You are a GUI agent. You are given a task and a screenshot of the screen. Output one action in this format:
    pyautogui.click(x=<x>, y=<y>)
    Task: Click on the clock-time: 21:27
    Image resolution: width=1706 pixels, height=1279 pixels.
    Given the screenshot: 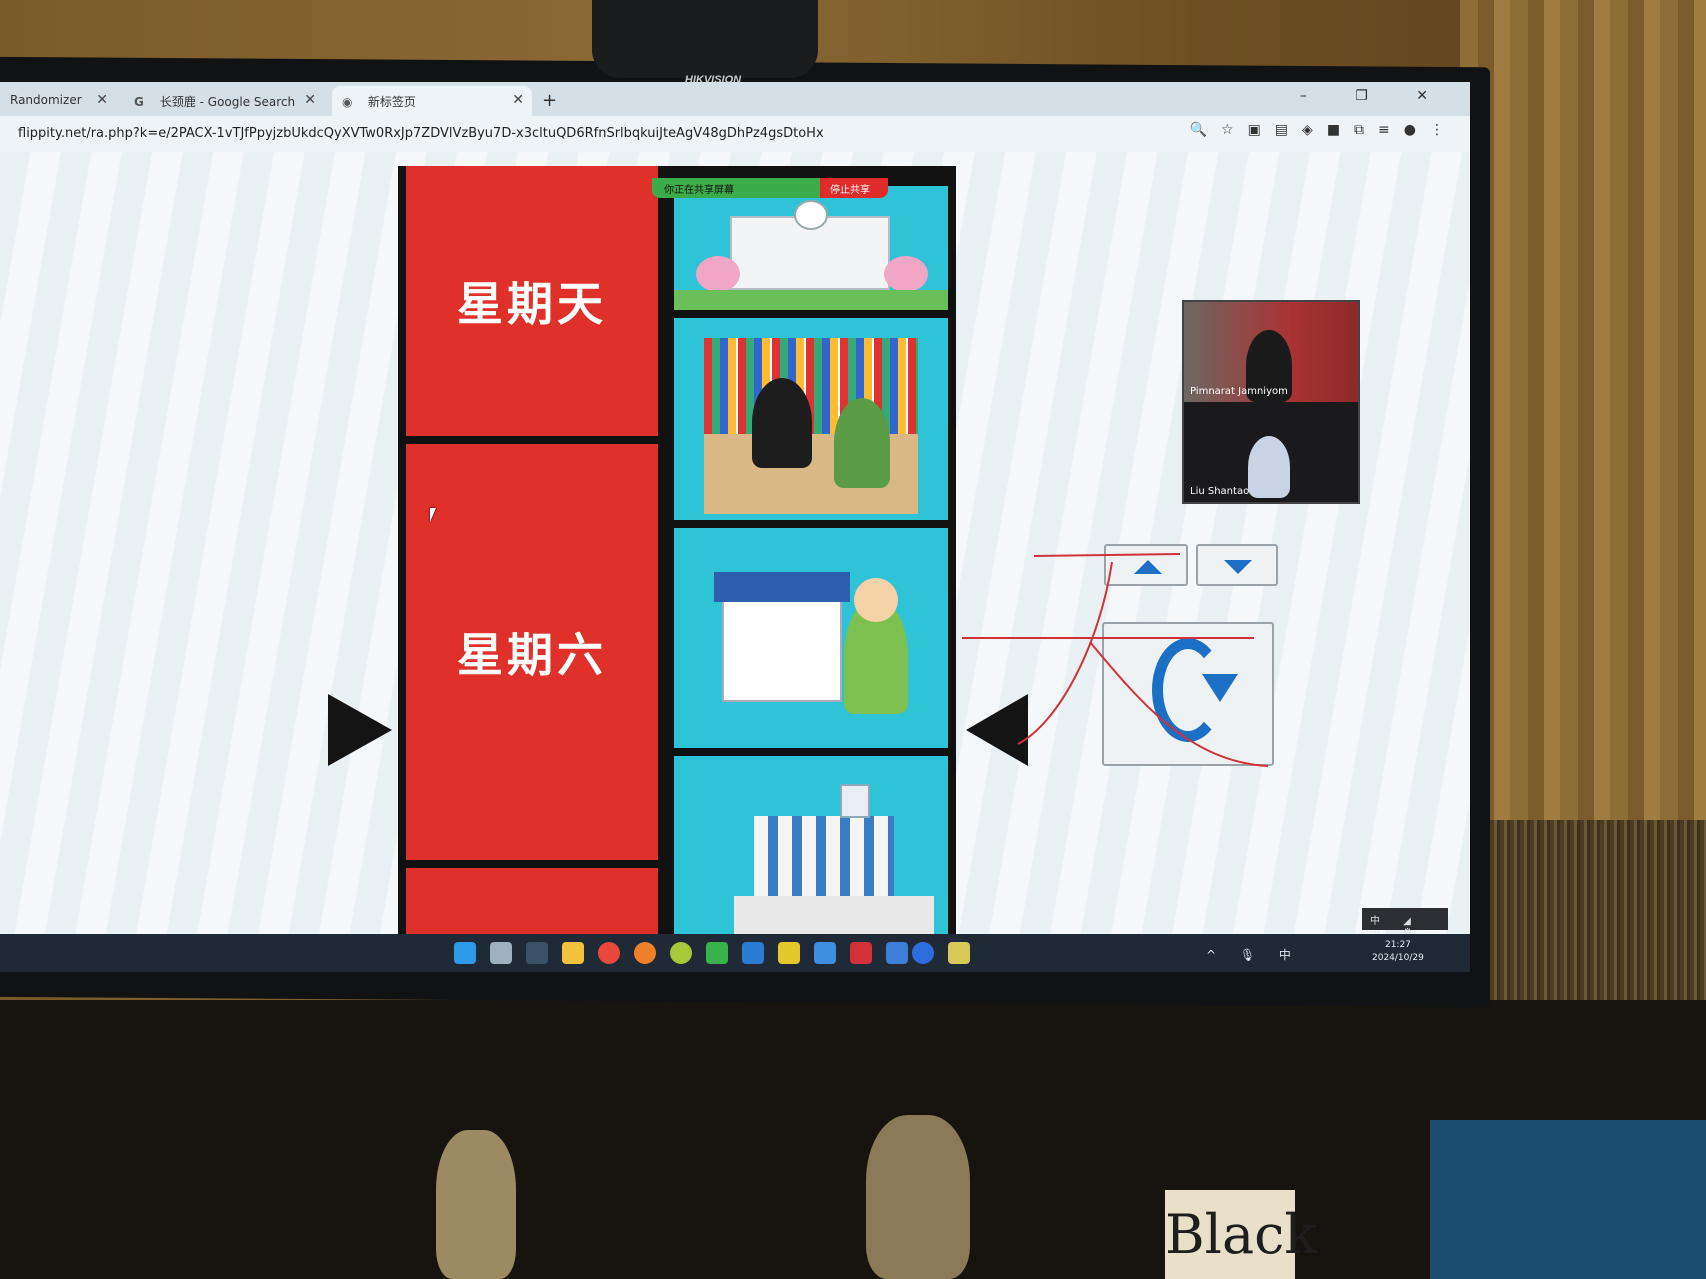 What is the action you would take?
    pyautogui.click(x=1397, y=945)
    